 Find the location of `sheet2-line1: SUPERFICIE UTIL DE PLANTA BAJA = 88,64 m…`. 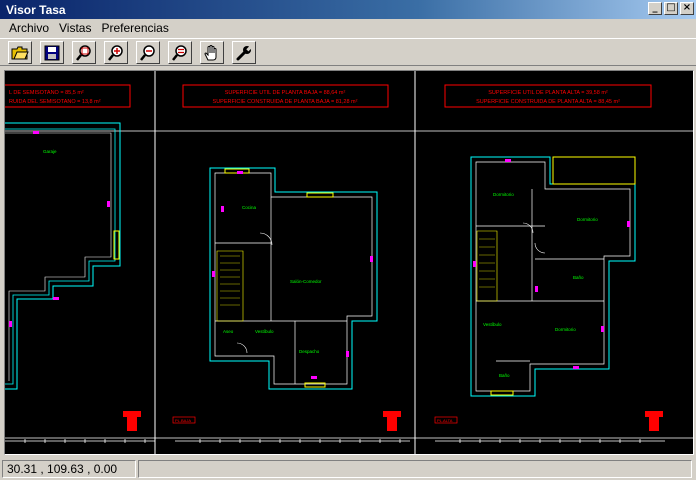

sheet2-line1: SUPERFICIE UTIL DE PLANTA BAJA = 88,64 m… is located at coordinates (285, 93).